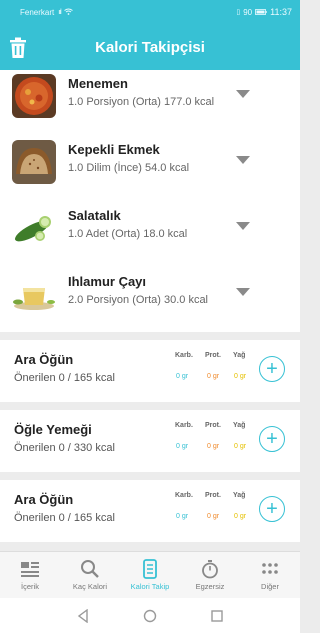  Describe the element at coordinates (128, 234) in the screenshot. I see `food-detail: 1.0 Adet (Orta) 18.0 kcal` at that location.